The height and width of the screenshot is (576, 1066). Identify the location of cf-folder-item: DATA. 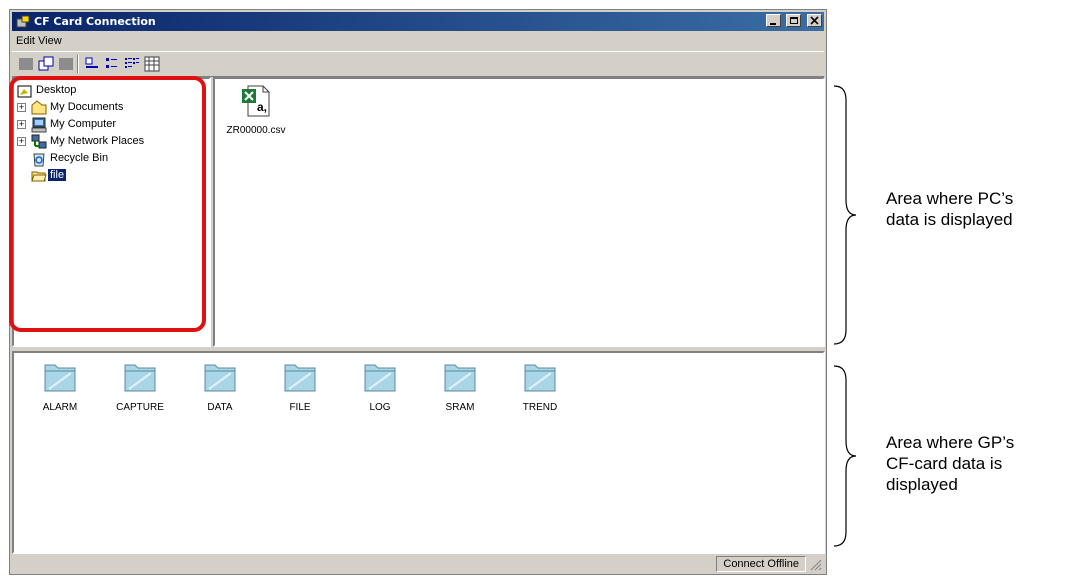
(220, 391).